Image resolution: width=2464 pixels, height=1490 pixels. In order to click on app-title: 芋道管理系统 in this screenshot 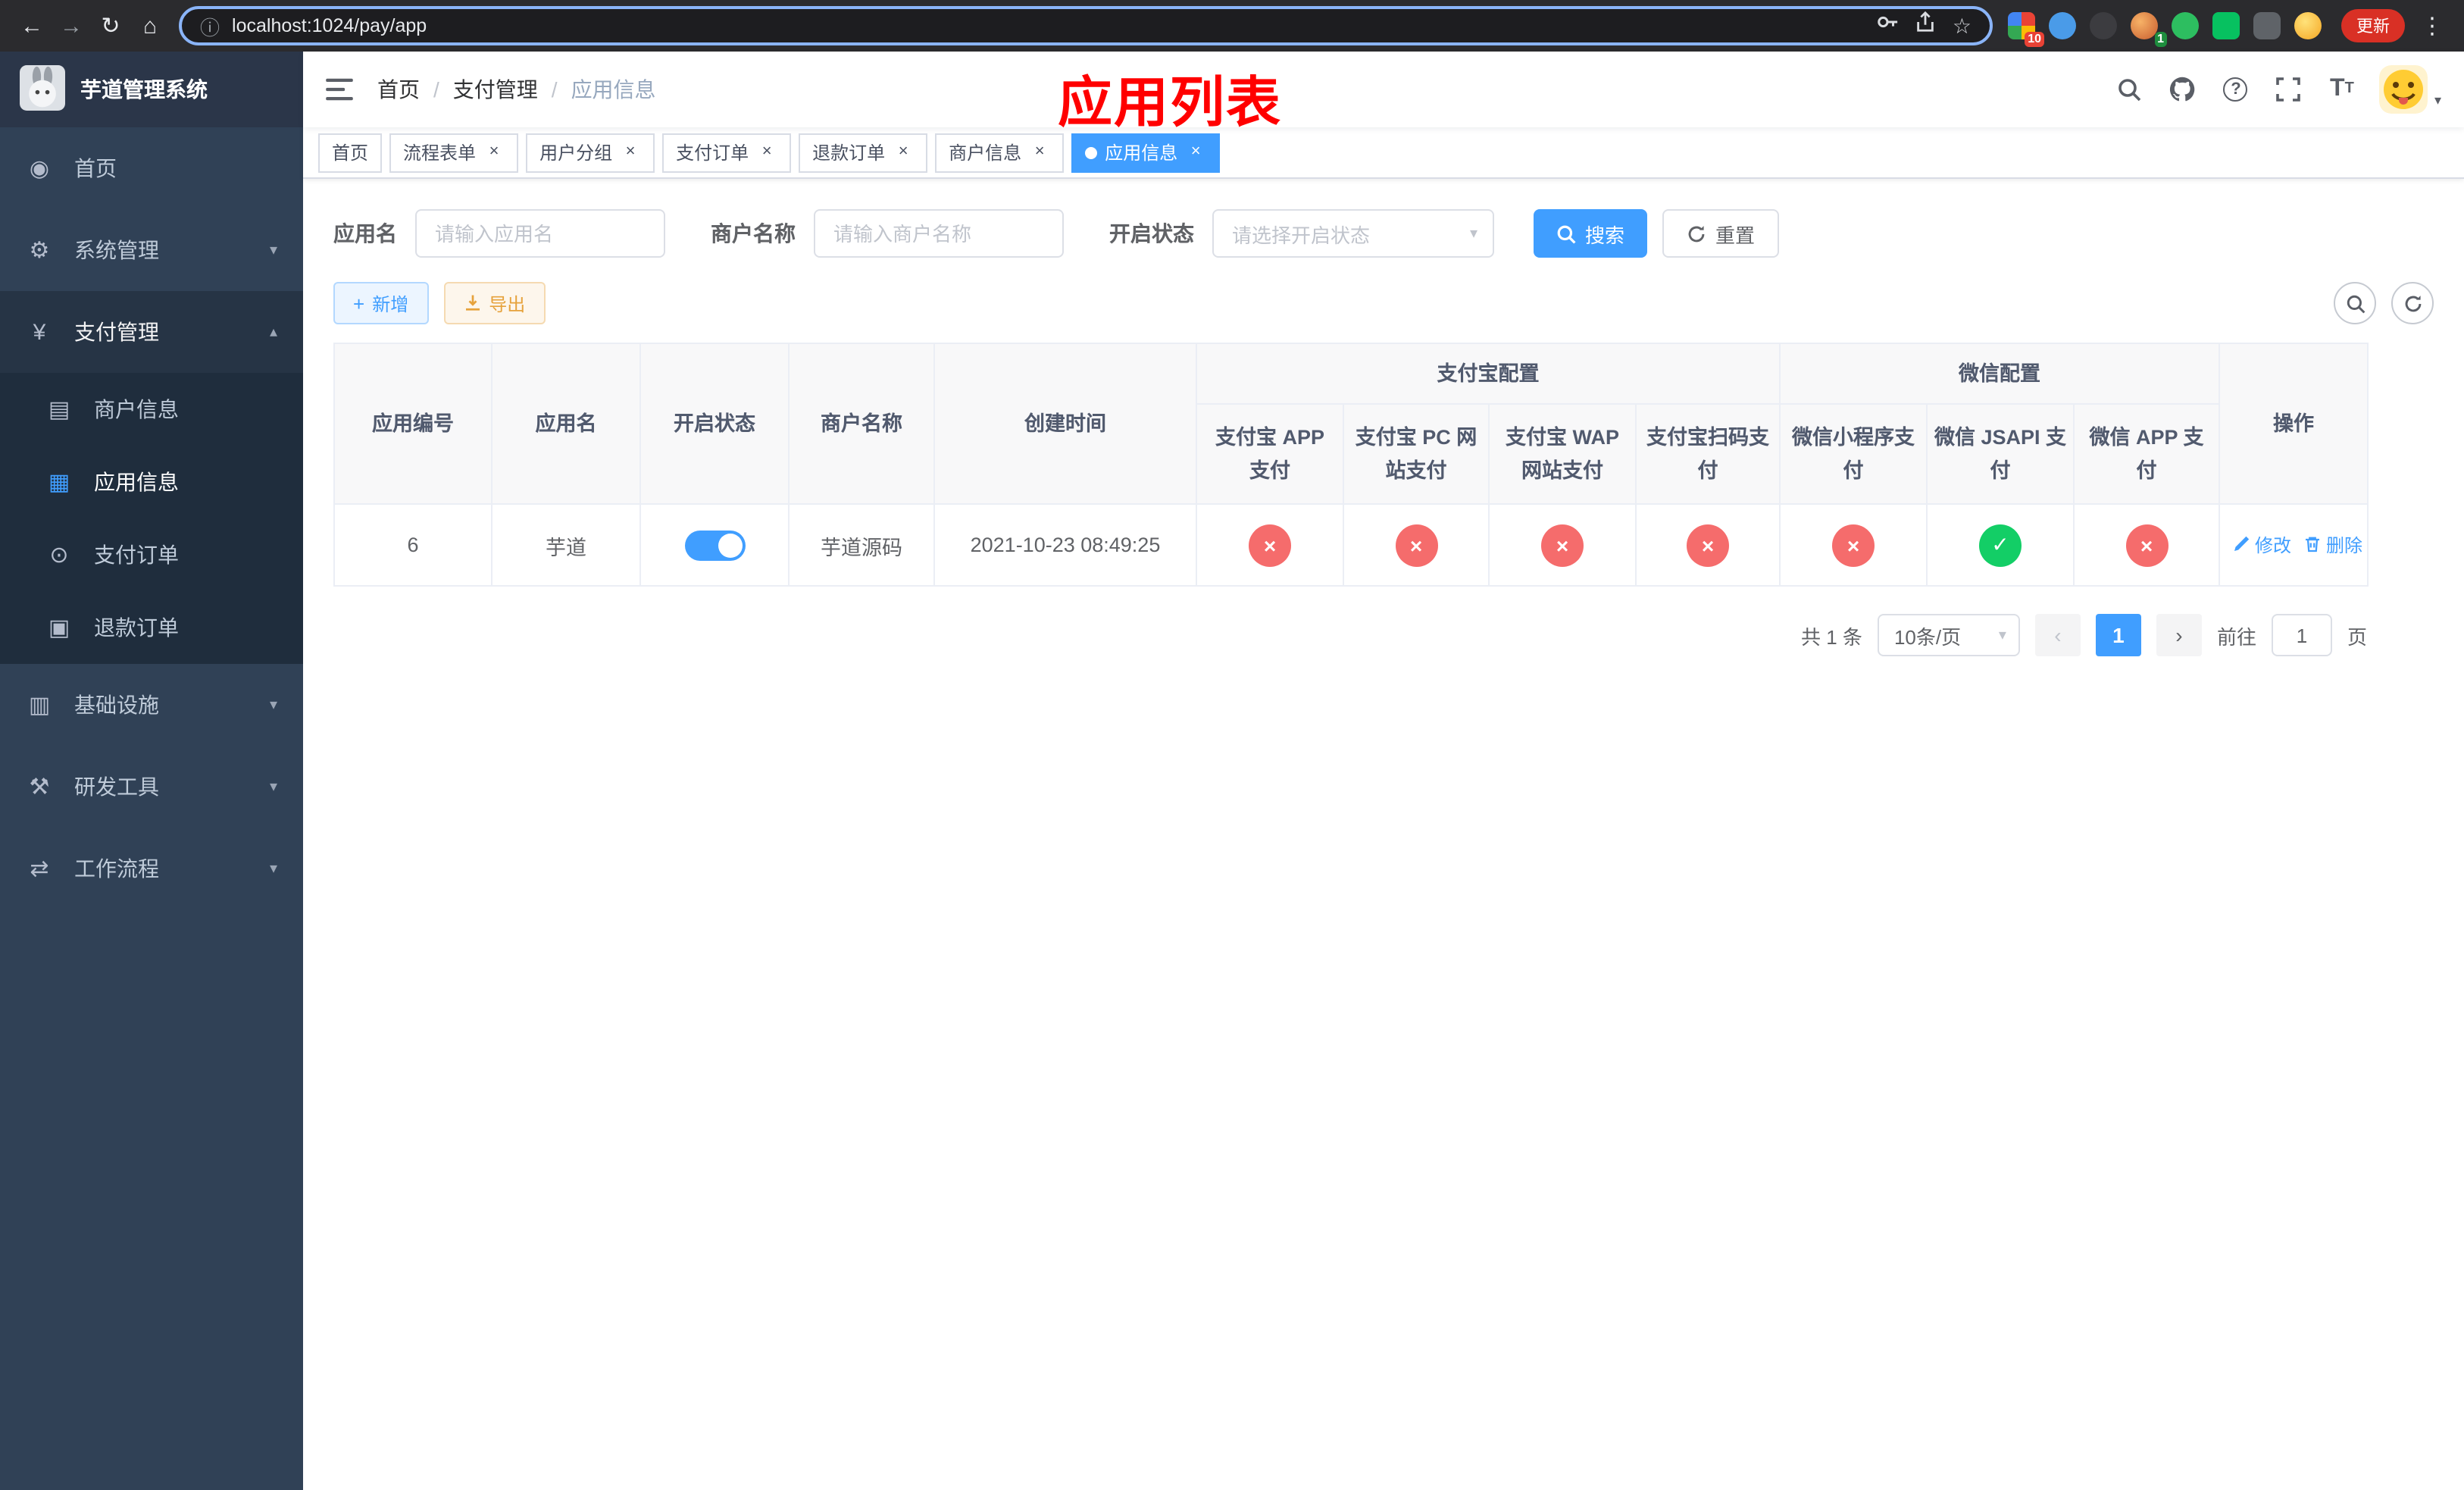, I will do `click(144, 89)`.